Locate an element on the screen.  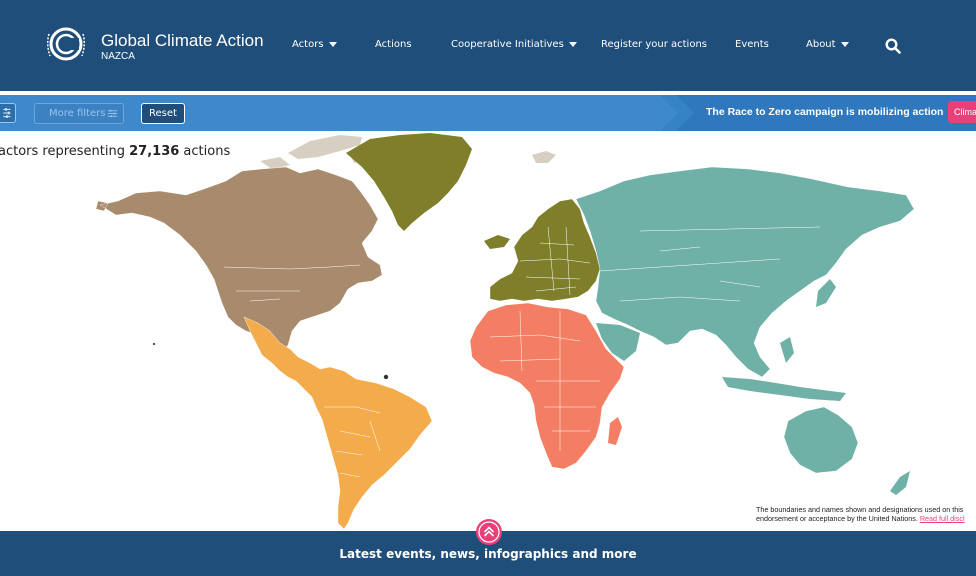
map-region-madagascar is located at coordinates (615, 431).